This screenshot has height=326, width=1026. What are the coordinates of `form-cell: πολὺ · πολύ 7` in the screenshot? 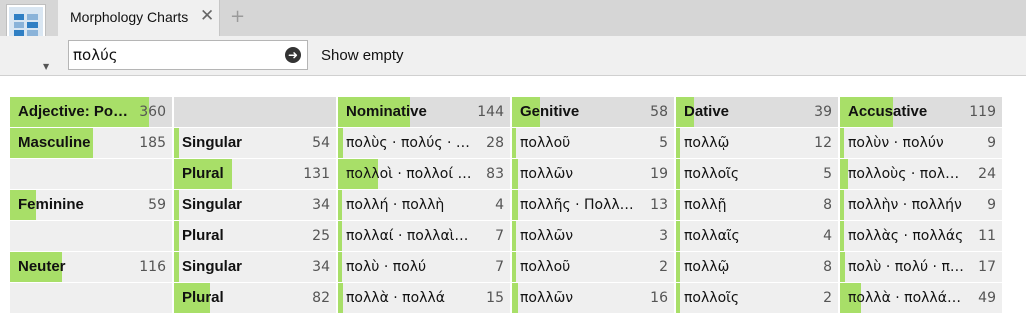 It's located at (424, 267).